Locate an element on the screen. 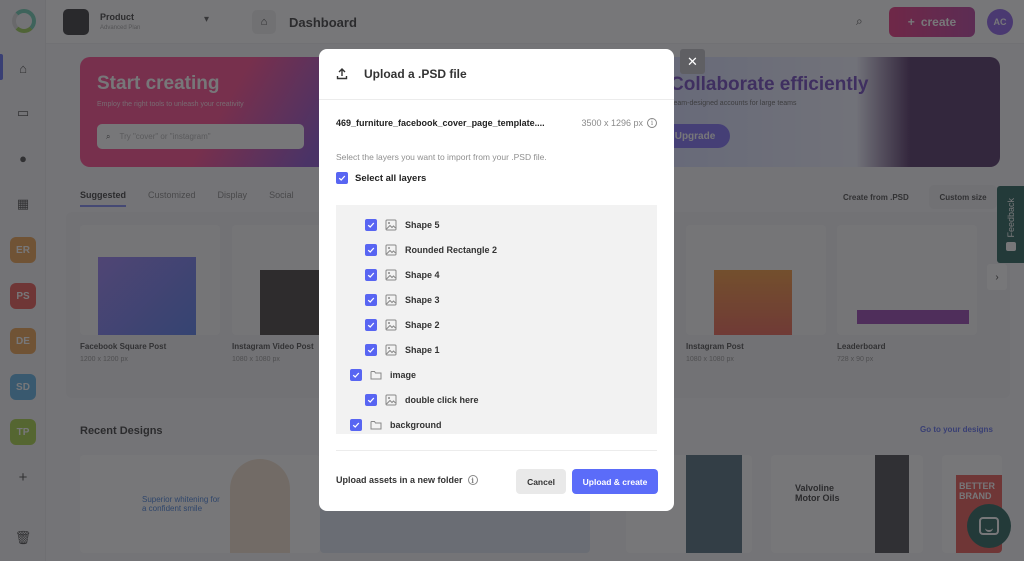 The width and height of the screenshot is (1024, 561). layer-name: Shape 5 is located at coordinates (422, 224).